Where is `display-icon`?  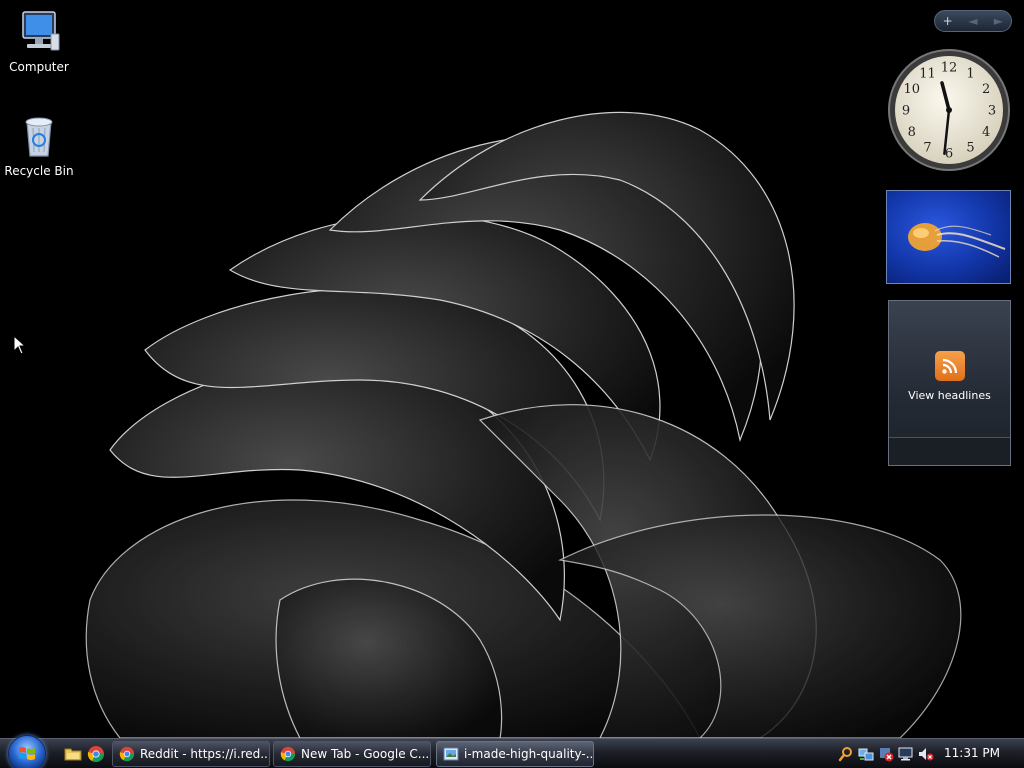
display-icon is located at coordinates (906, 754).